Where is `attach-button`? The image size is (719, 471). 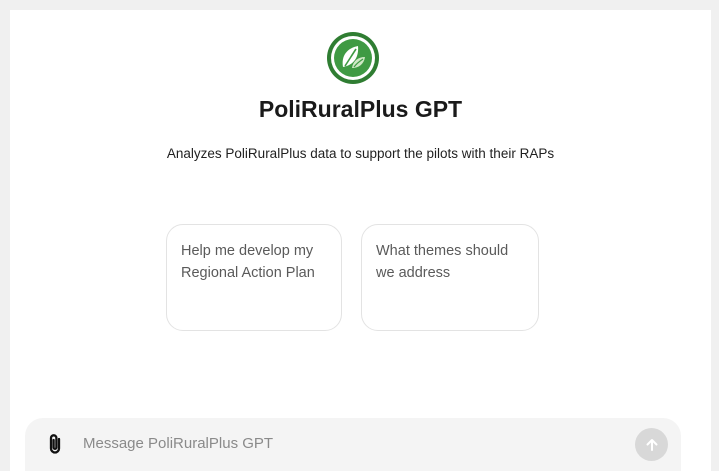 attach-button is located at coordinates (55, 444).